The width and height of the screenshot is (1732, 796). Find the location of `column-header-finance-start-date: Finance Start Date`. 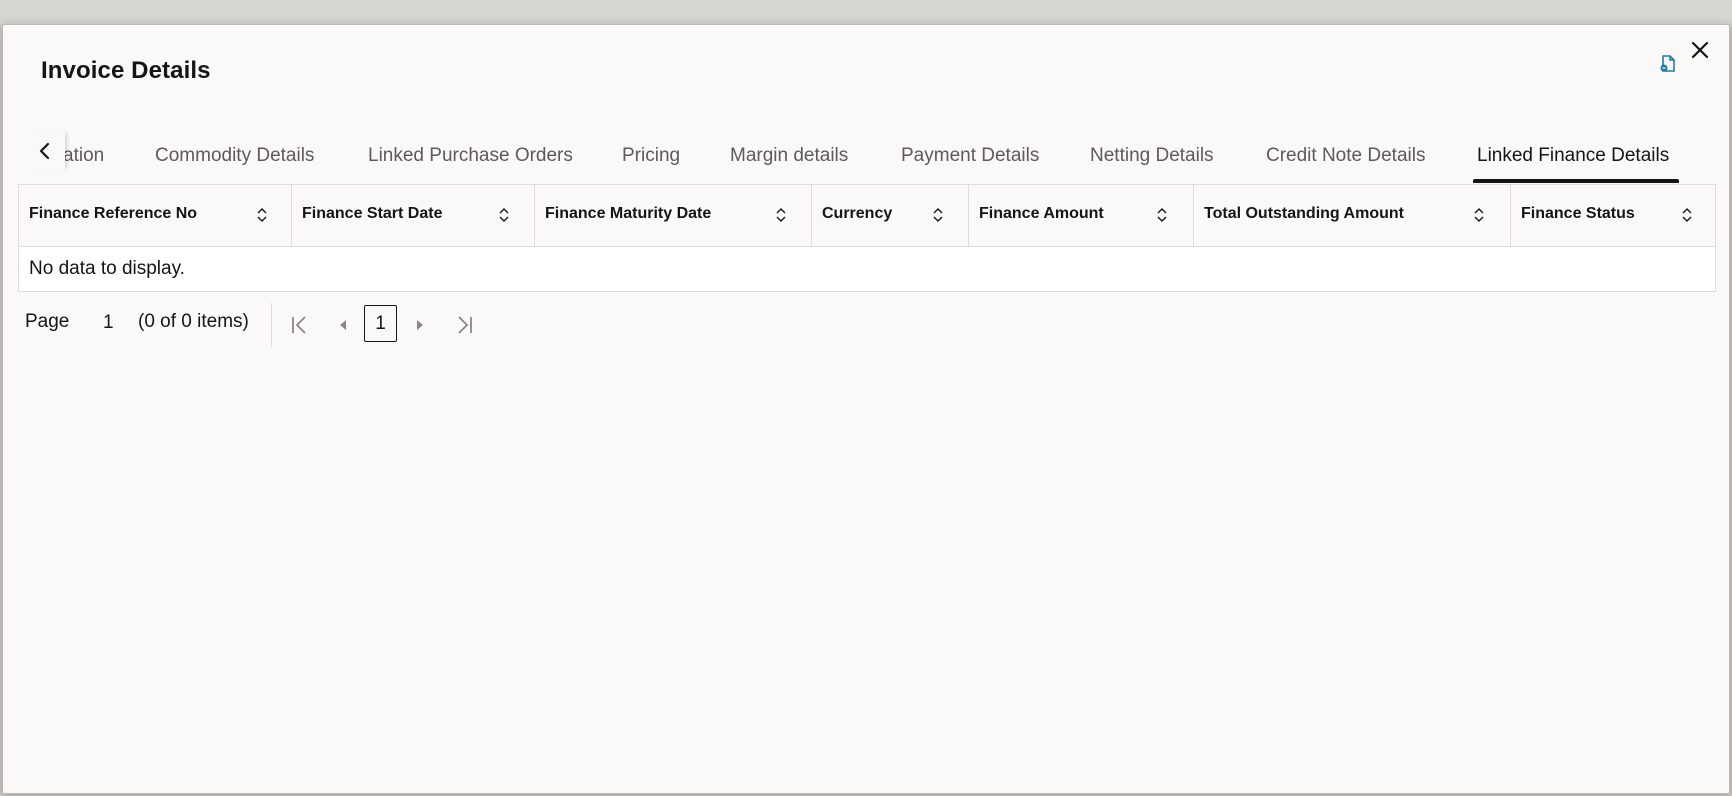

column-header-finance-start-date: Finance Start Date is located at coordinates (413, 215).